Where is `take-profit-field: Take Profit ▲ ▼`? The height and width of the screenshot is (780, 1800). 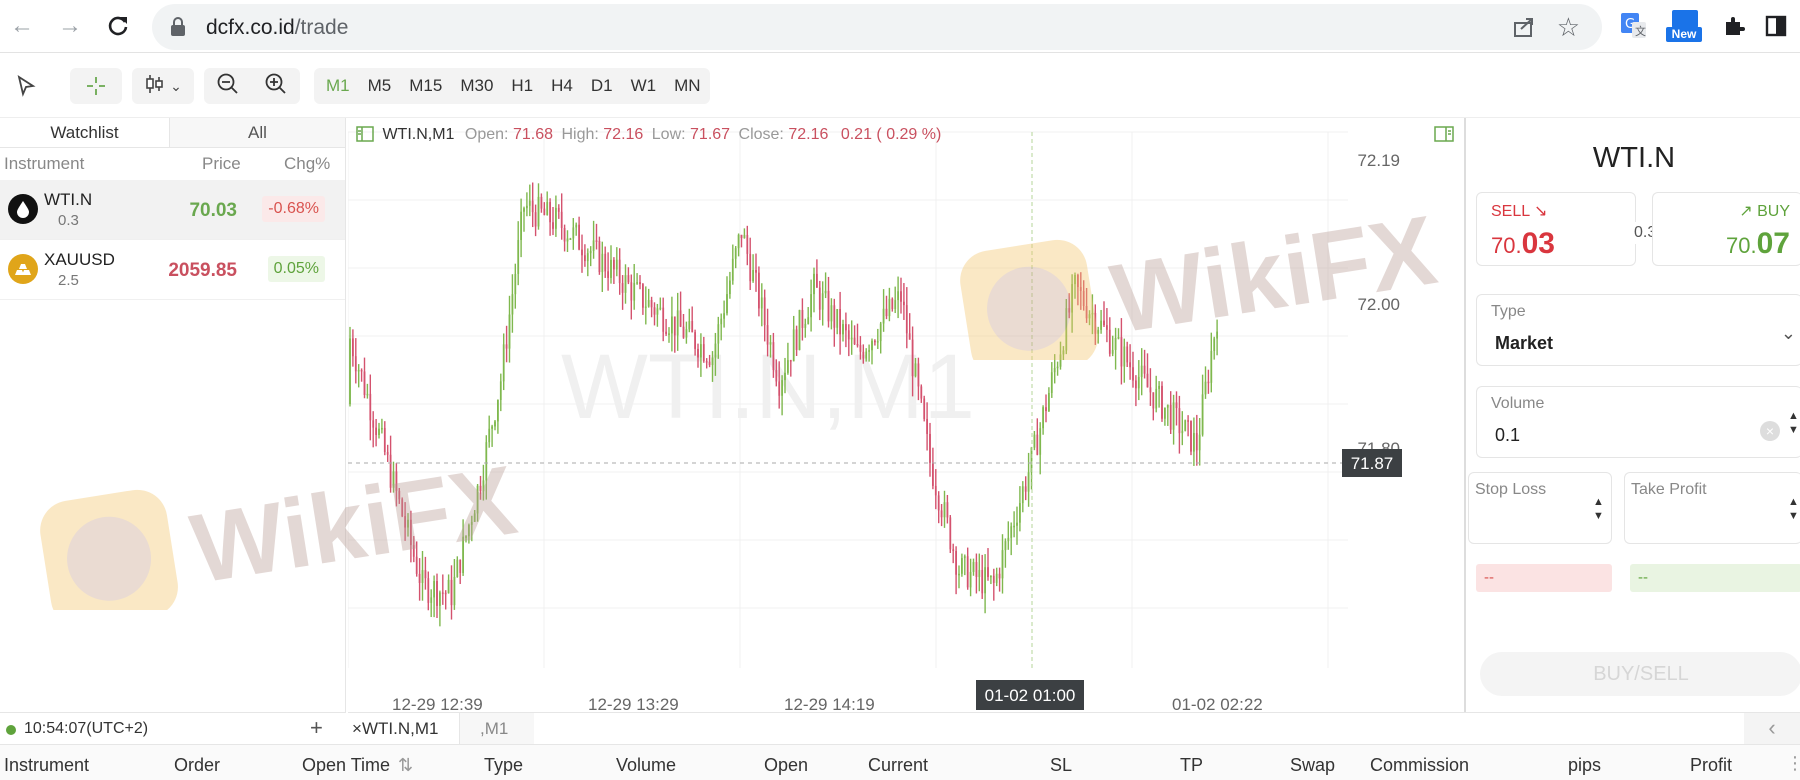 take-profit-field: Take Profit ▲ ▼ is located at coordinates (1712, 508).